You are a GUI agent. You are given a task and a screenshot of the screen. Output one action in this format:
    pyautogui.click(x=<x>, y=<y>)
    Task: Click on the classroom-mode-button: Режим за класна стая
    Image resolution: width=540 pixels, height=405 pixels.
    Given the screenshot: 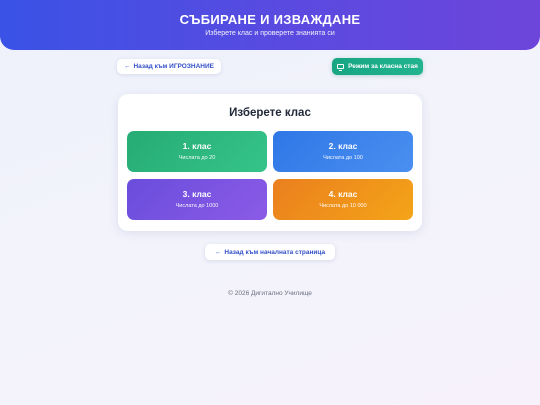 What is the action you would take?
    pyautogui.click(x=377, y=66)
    